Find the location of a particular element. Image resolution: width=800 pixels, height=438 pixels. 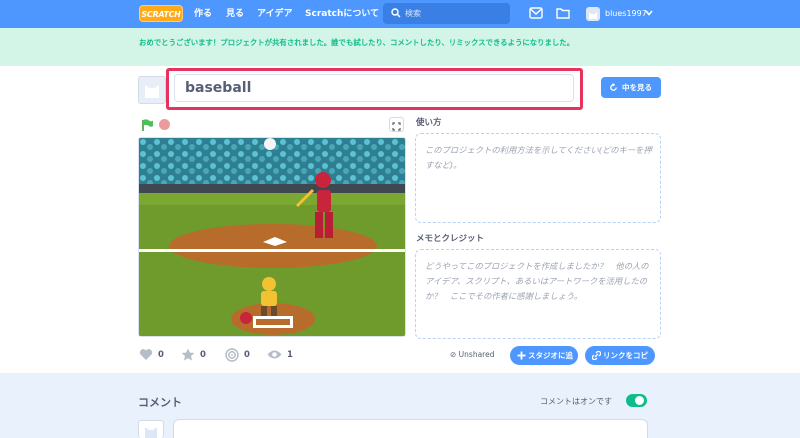

share-status: ⊘ Unshared is located at coordinates (472, 354).